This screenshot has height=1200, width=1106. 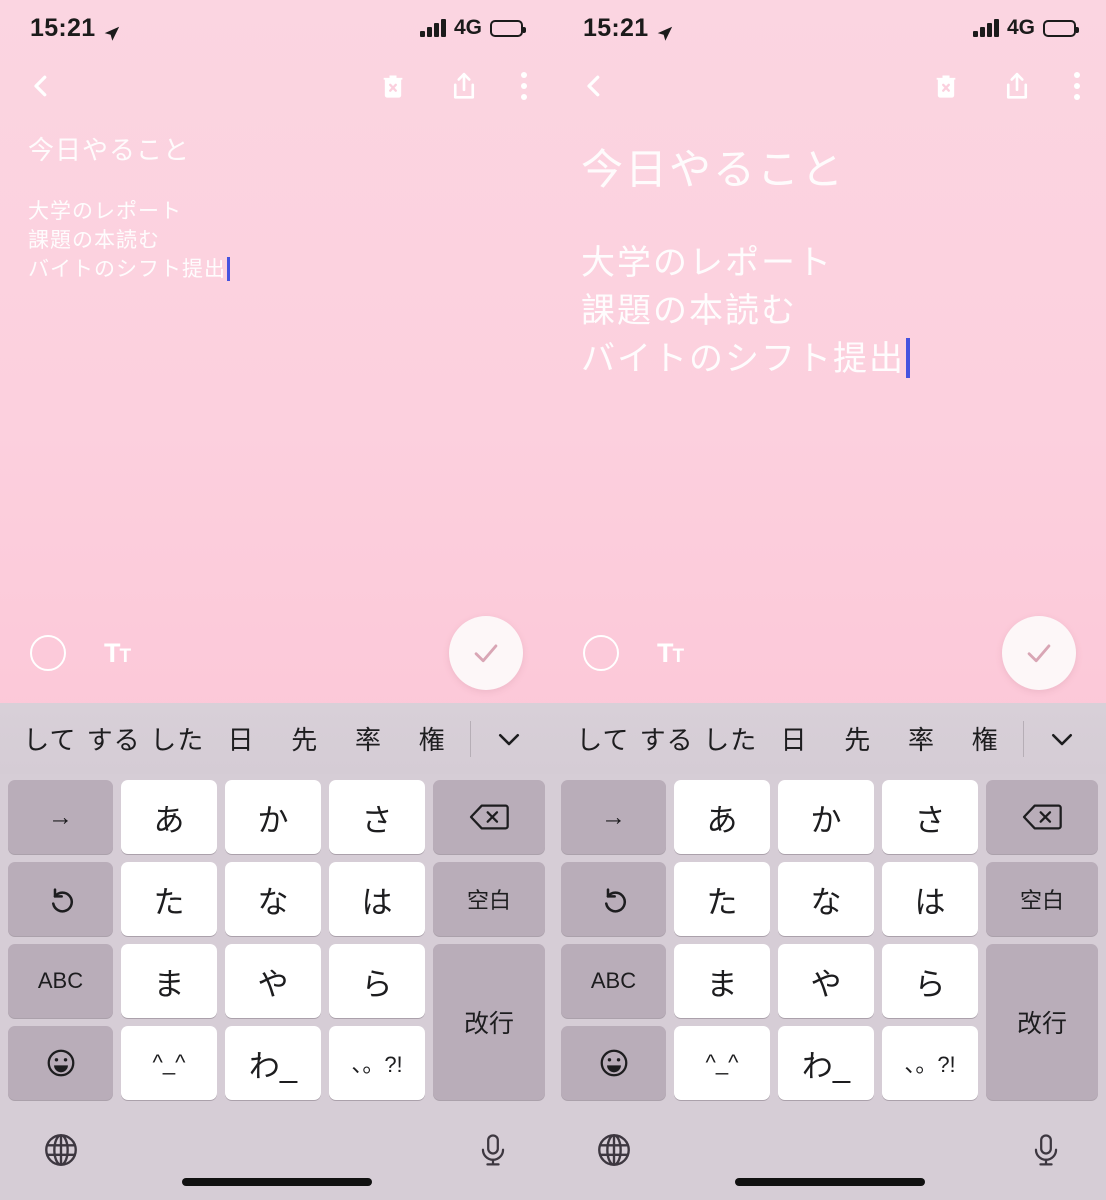 I want to click on note-lines: 大学のレポート 課題の本読む バイトのシフト提出, so click(x=276, y=240).